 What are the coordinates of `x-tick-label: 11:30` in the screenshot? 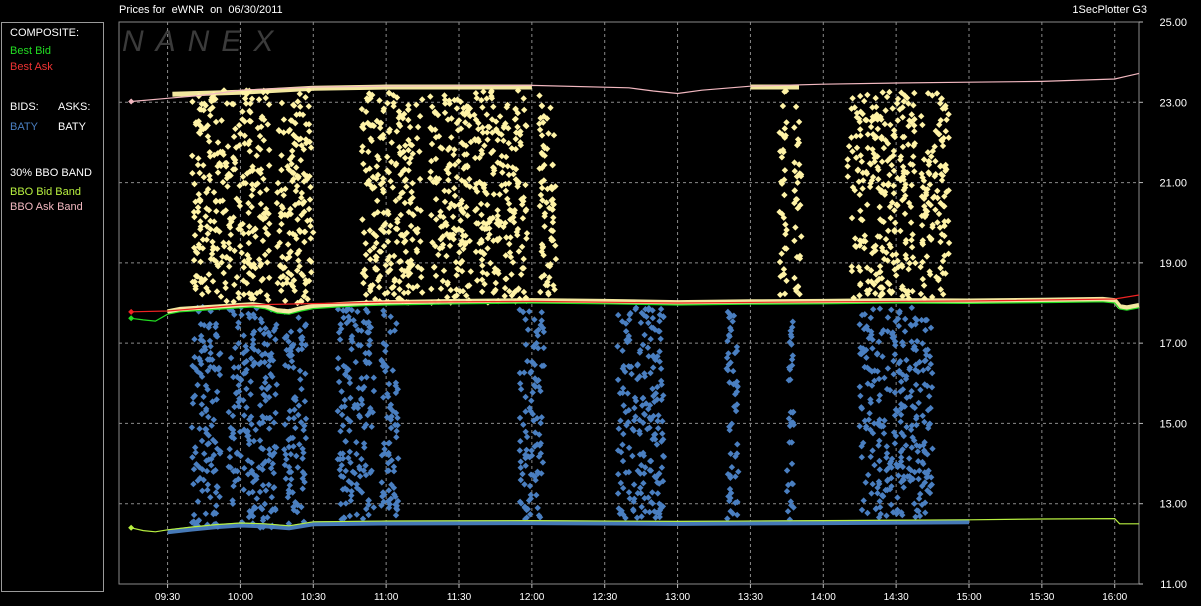 It's located at (459, 597).